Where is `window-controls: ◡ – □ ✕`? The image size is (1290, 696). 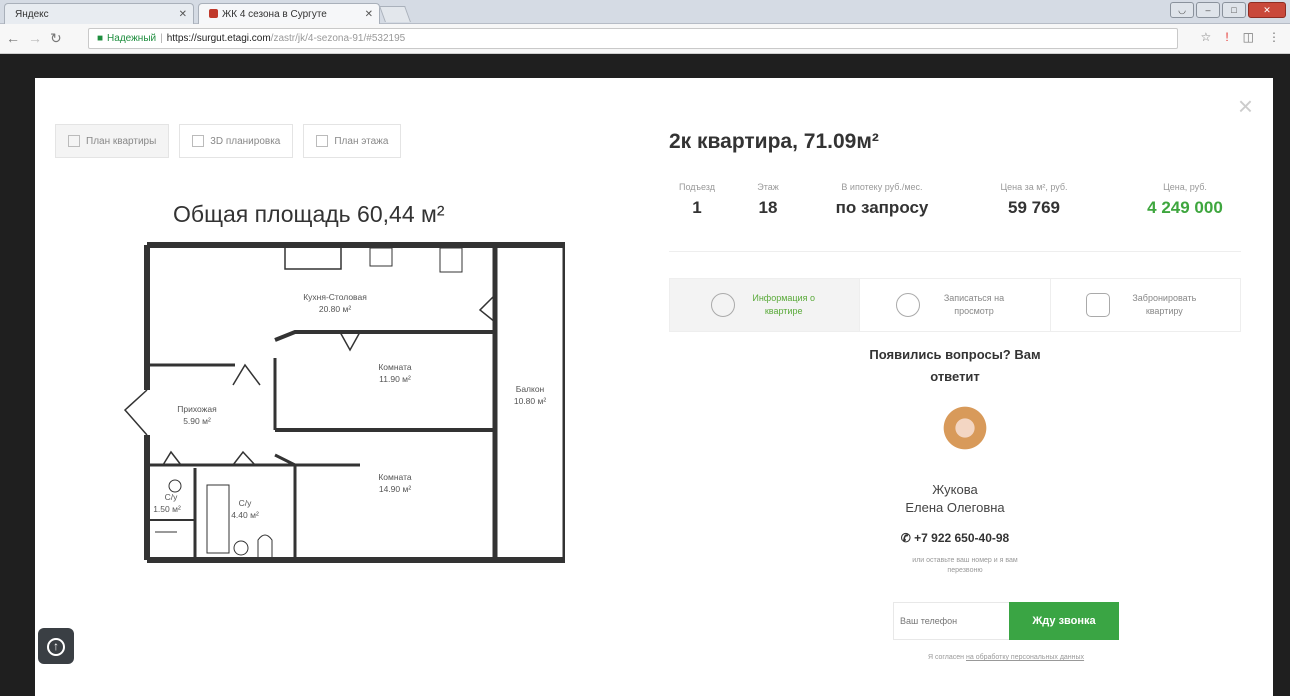
window-controls: ◡ – □ ✕ is located at coordinates (1228, 10).